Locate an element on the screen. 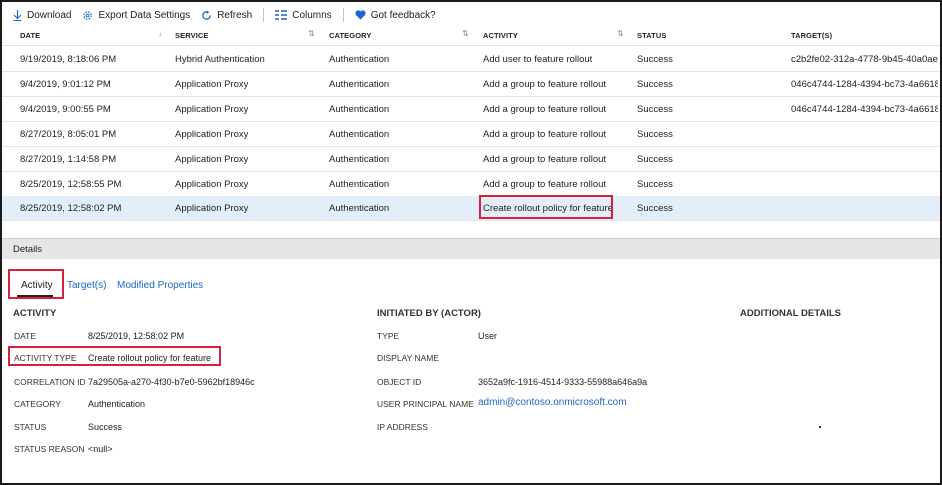  header-activity: ACTIVITY is located at coordinates (500, 35).